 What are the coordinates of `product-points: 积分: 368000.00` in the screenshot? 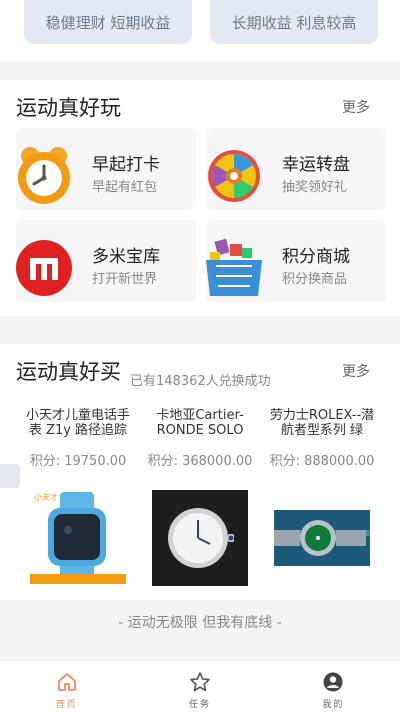 It's located at (200, 461).